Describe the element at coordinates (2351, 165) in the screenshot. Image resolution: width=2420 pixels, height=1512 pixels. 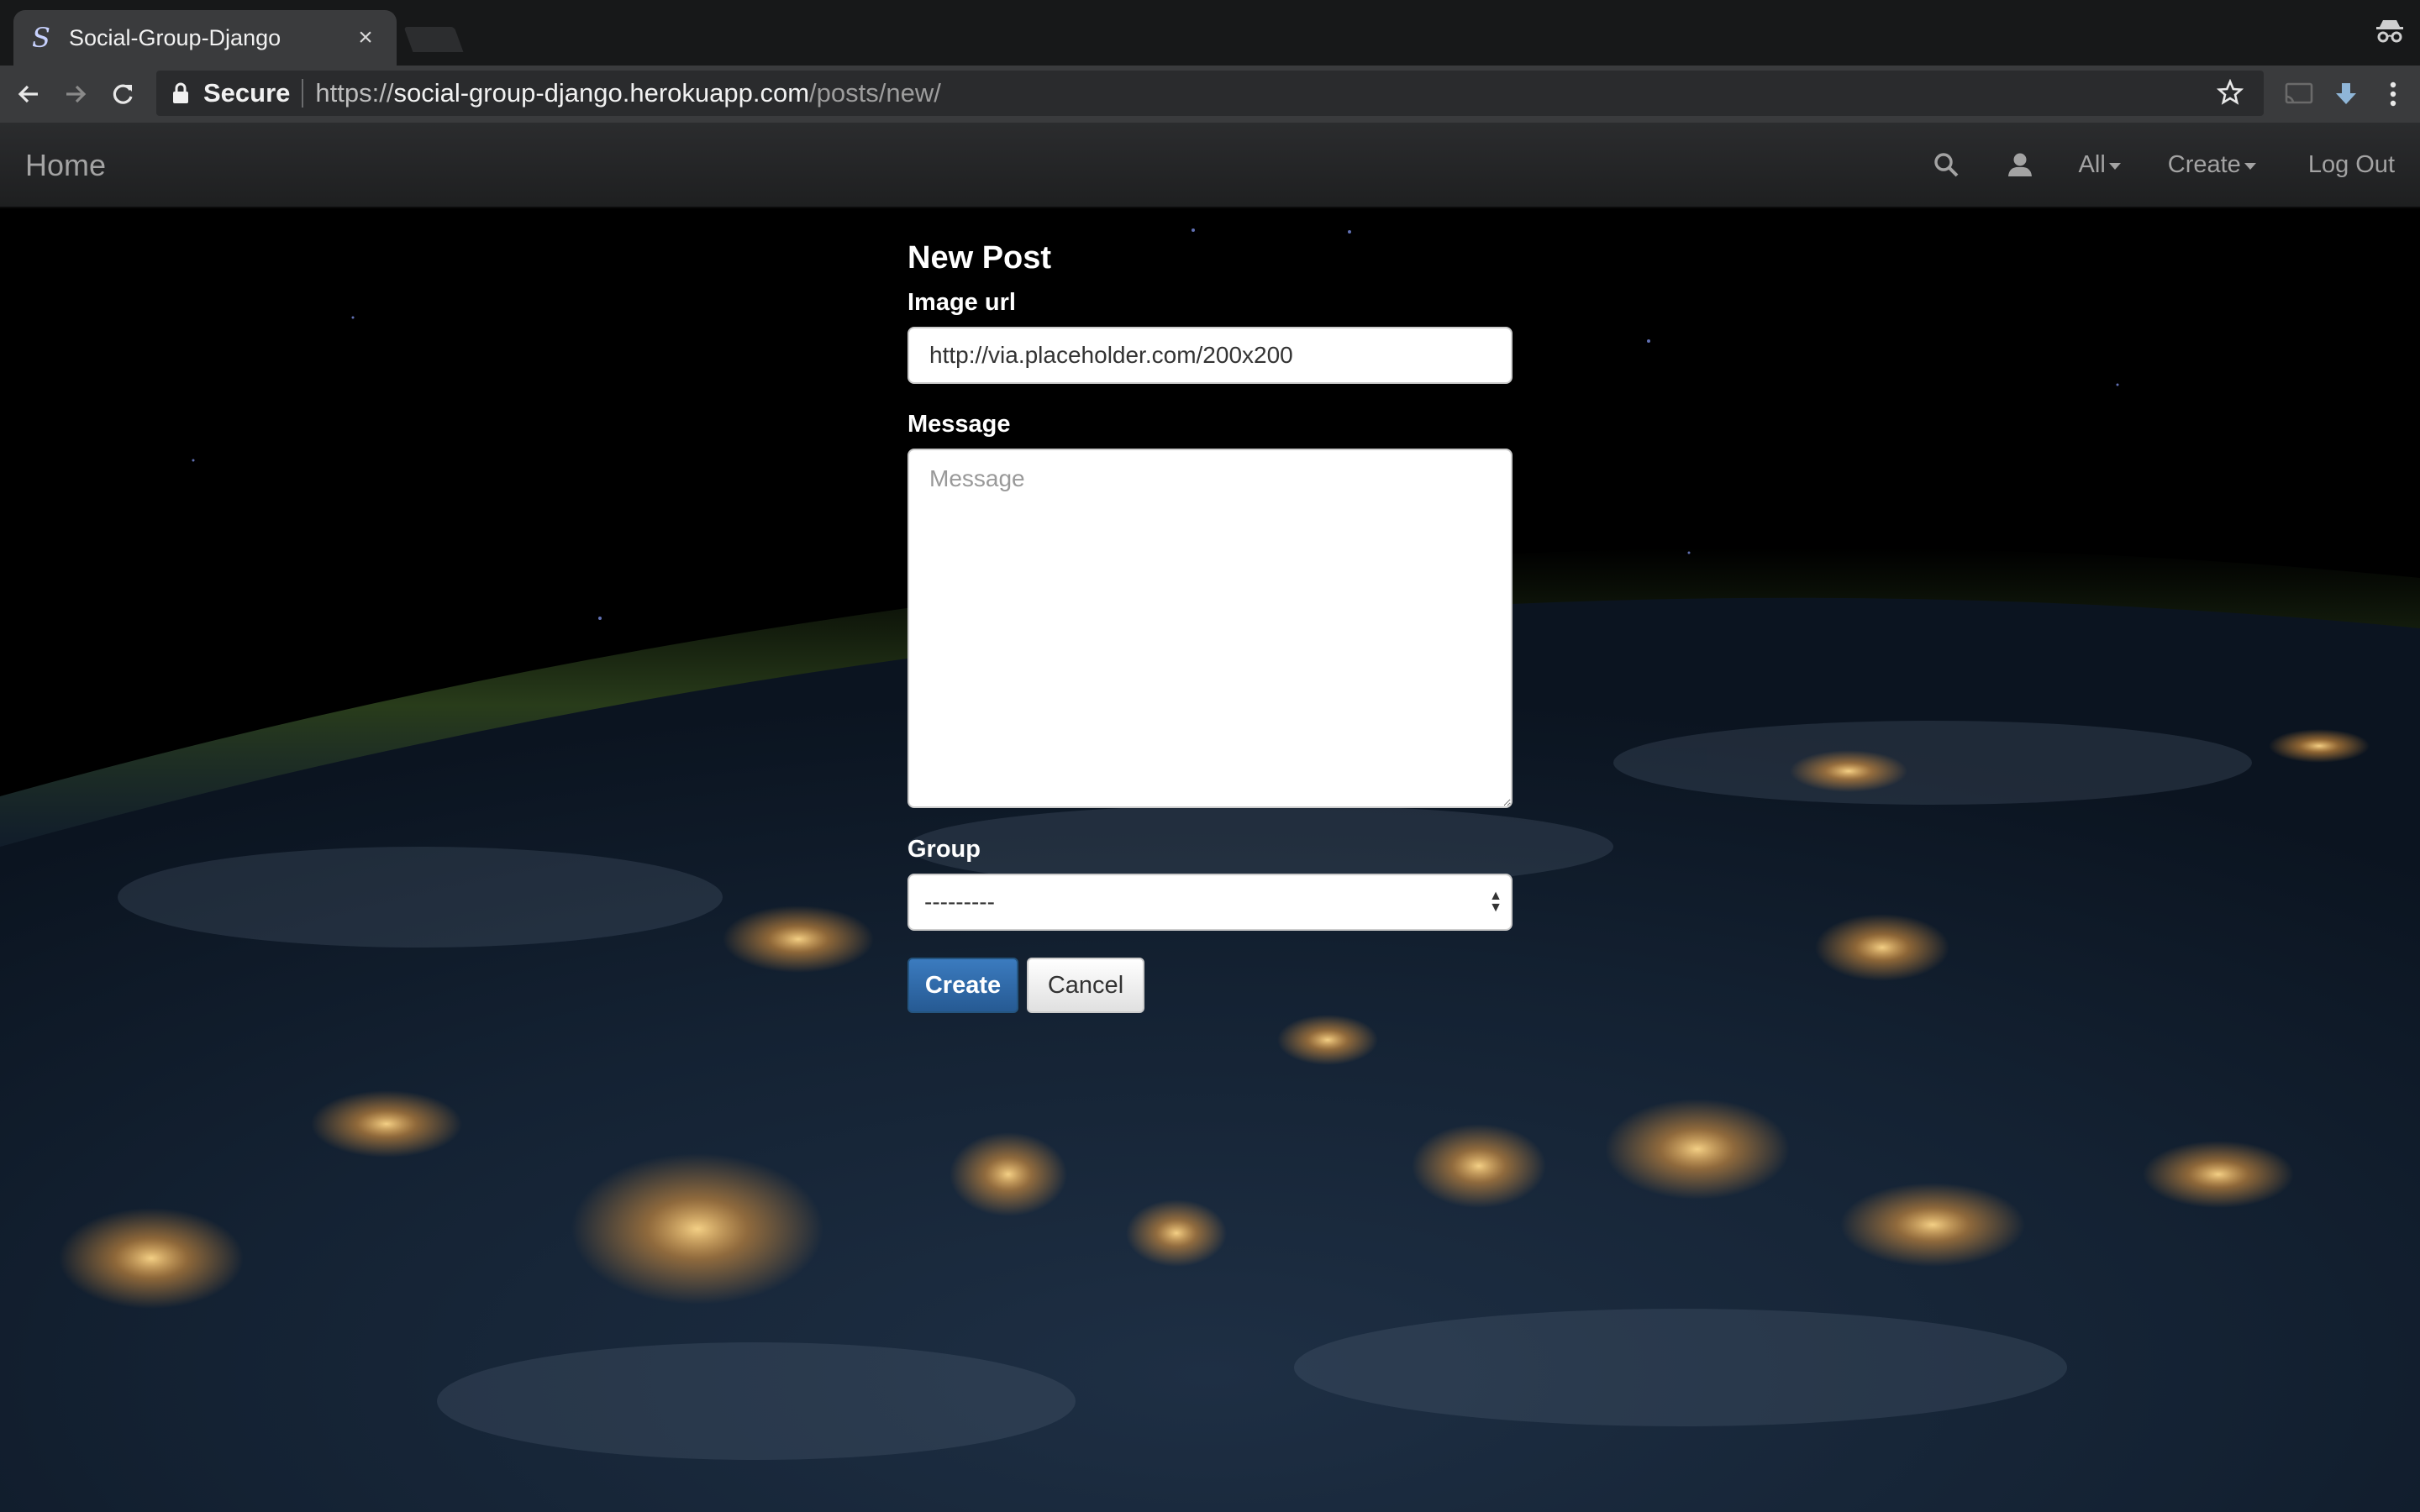
I see `logout-link: Log Out` at that location.